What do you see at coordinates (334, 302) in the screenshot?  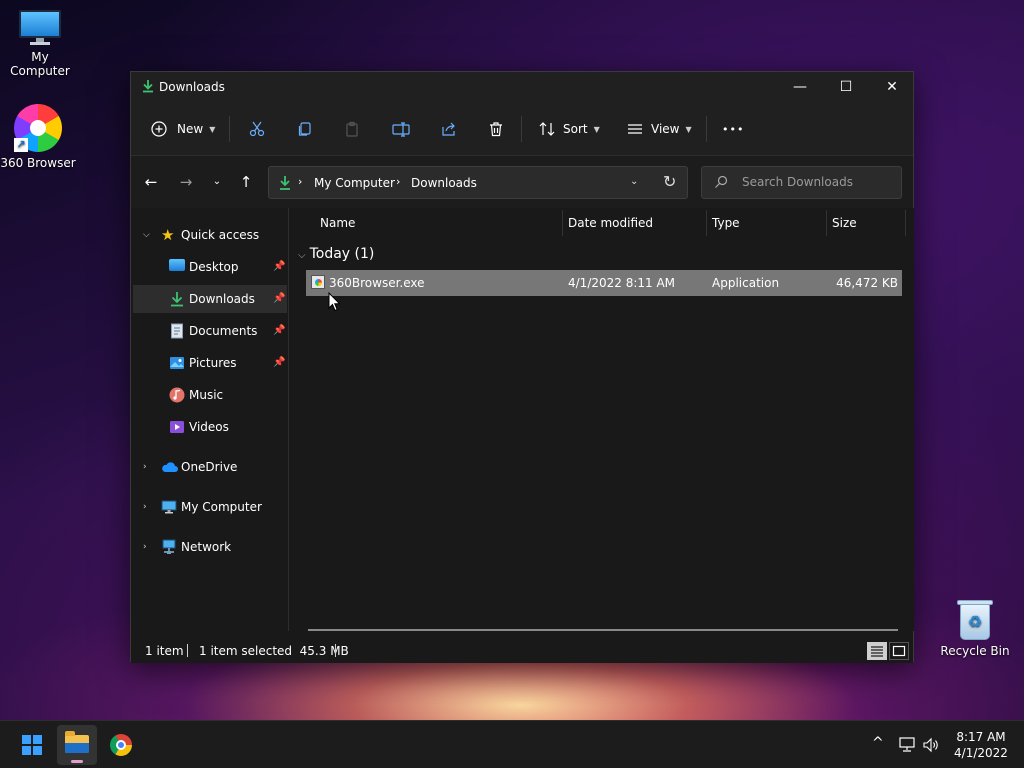 I see `mouse-cursor-icon` at bounding box center [334, 302].